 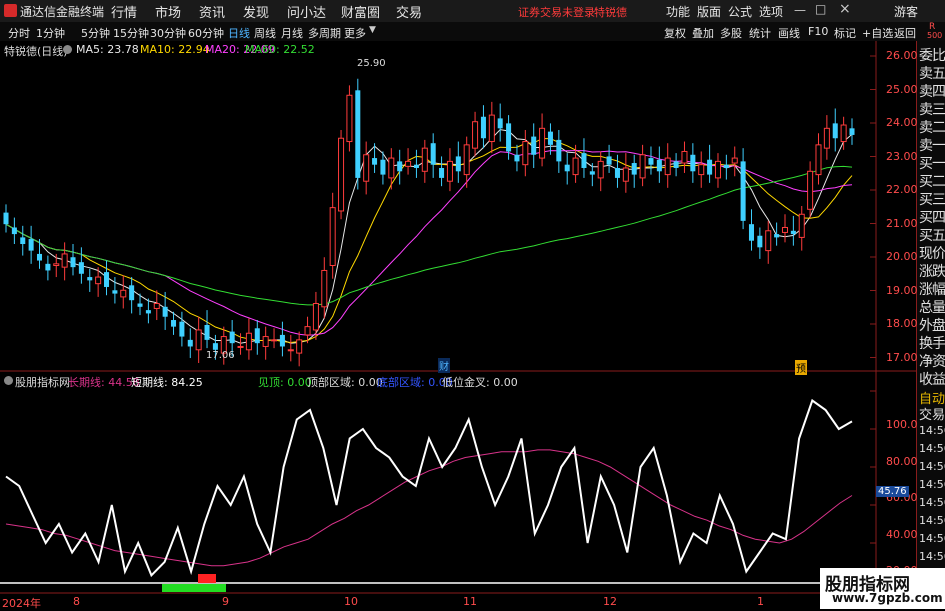 I want to click on side-tab-7: 买二, so click(x=932, y=182).